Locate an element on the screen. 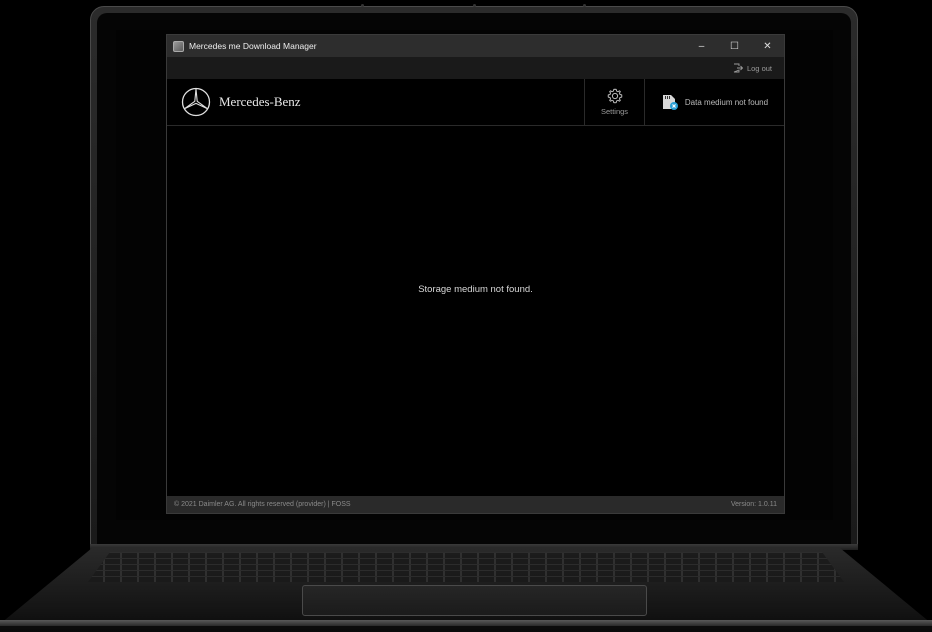 This screenshot has width=932, height=632. account-bar: Log out is located at coordinates (475, 68).